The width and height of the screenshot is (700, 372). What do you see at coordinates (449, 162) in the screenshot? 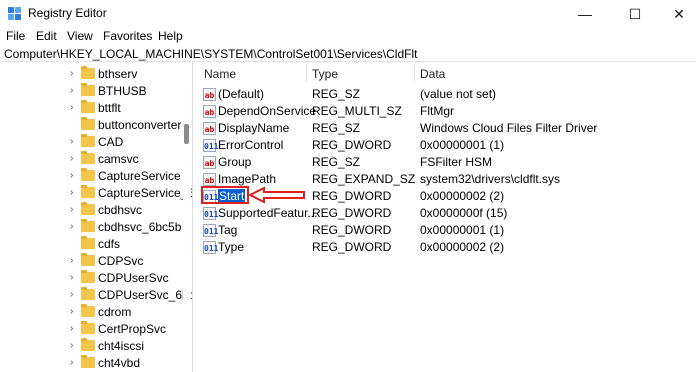
I see `value-row: ab Group REG_SZ FSFilter HSM` at bounding box center [449, 162].